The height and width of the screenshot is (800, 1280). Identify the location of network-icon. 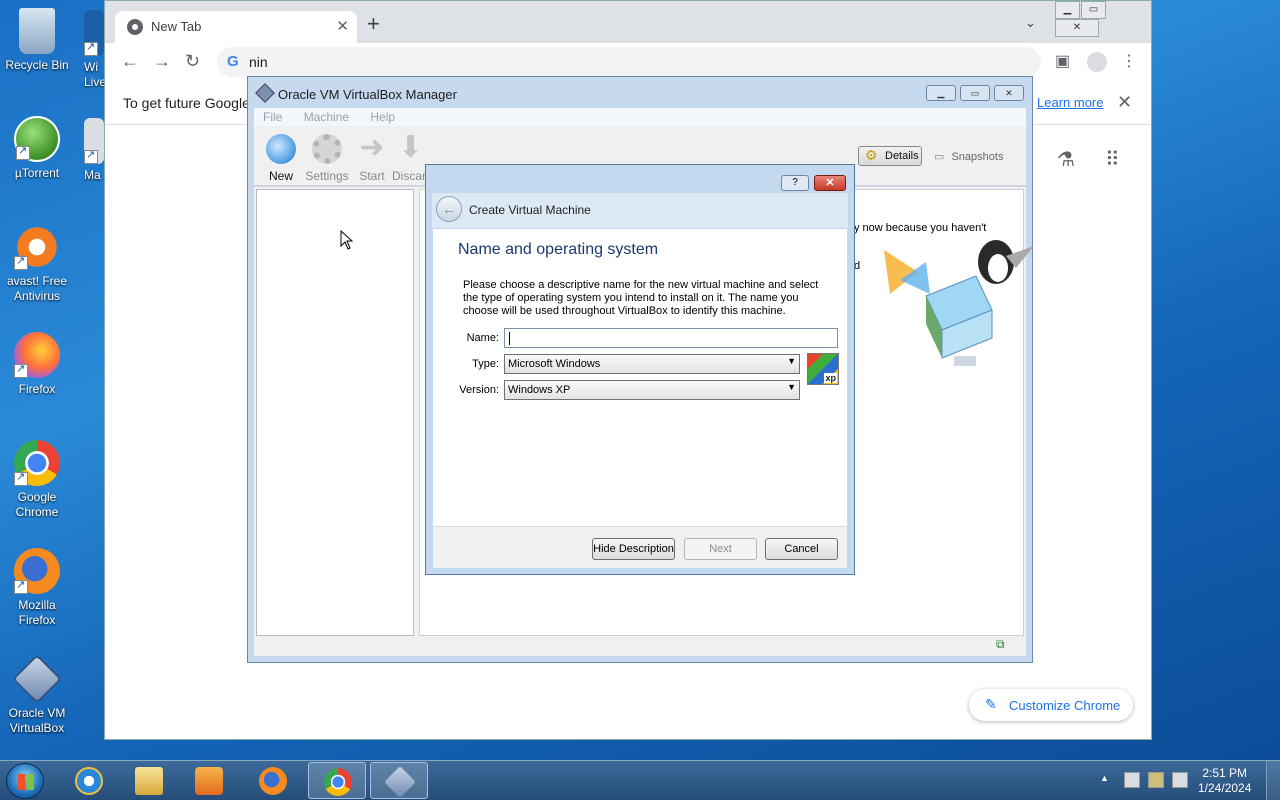
(1156, 780).